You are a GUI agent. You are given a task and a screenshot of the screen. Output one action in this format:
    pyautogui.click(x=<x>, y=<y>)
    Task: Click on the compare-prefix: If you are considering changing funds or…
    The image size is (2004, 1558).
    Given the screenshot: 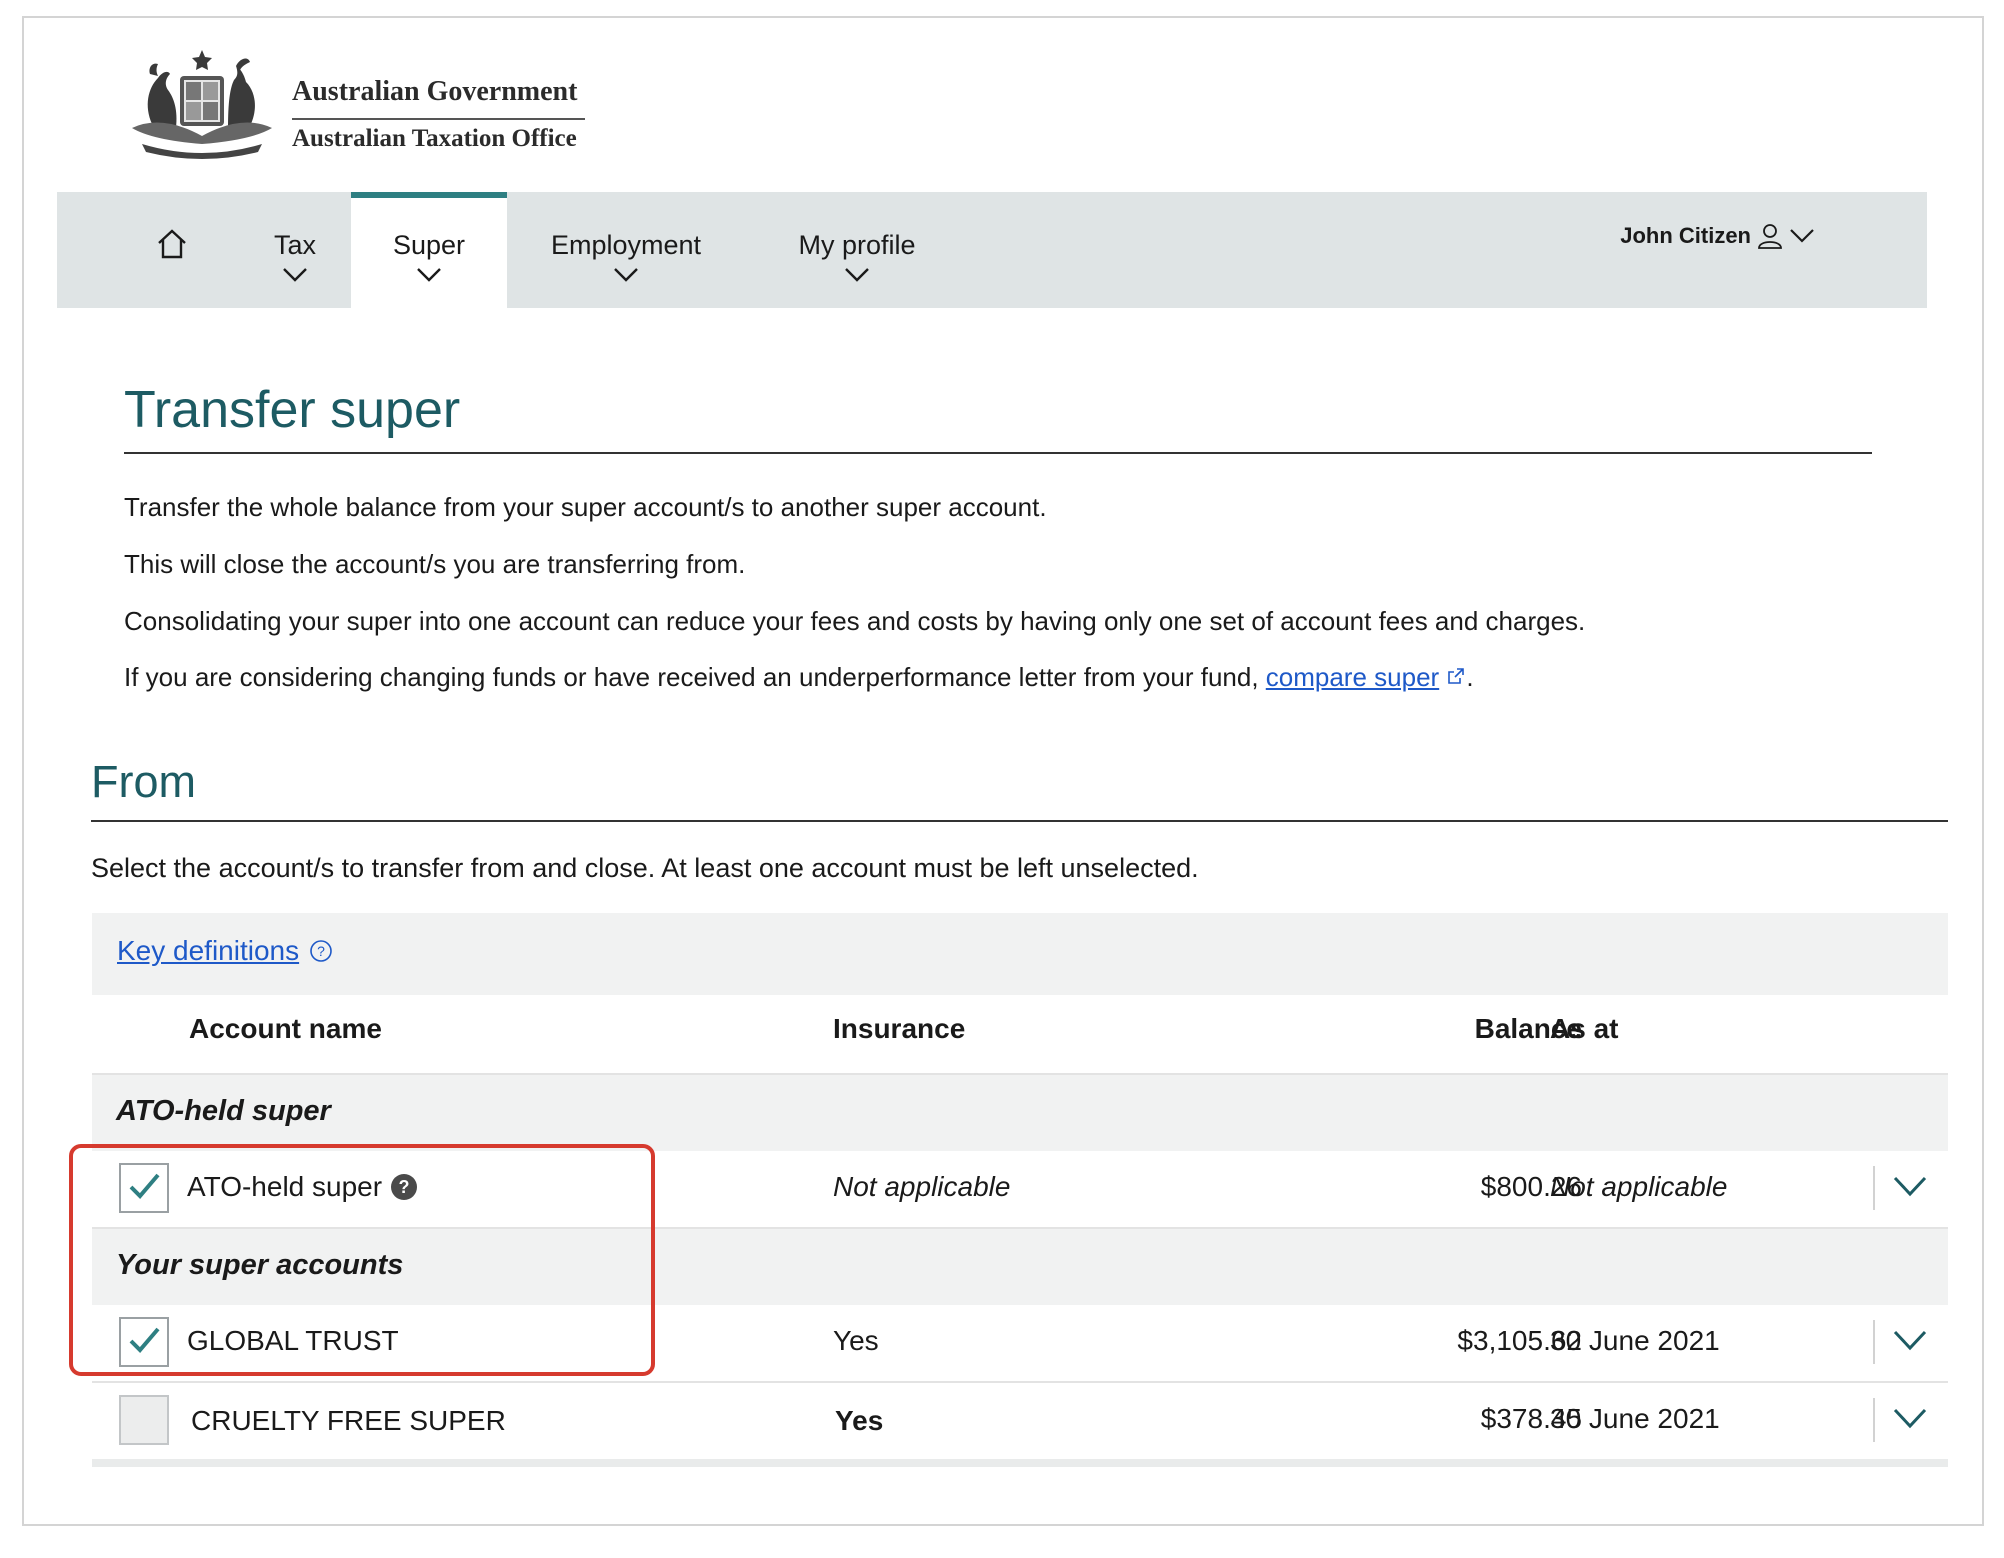 What is the action you would take?
    pyautogui.click(x=695, y=677)
    